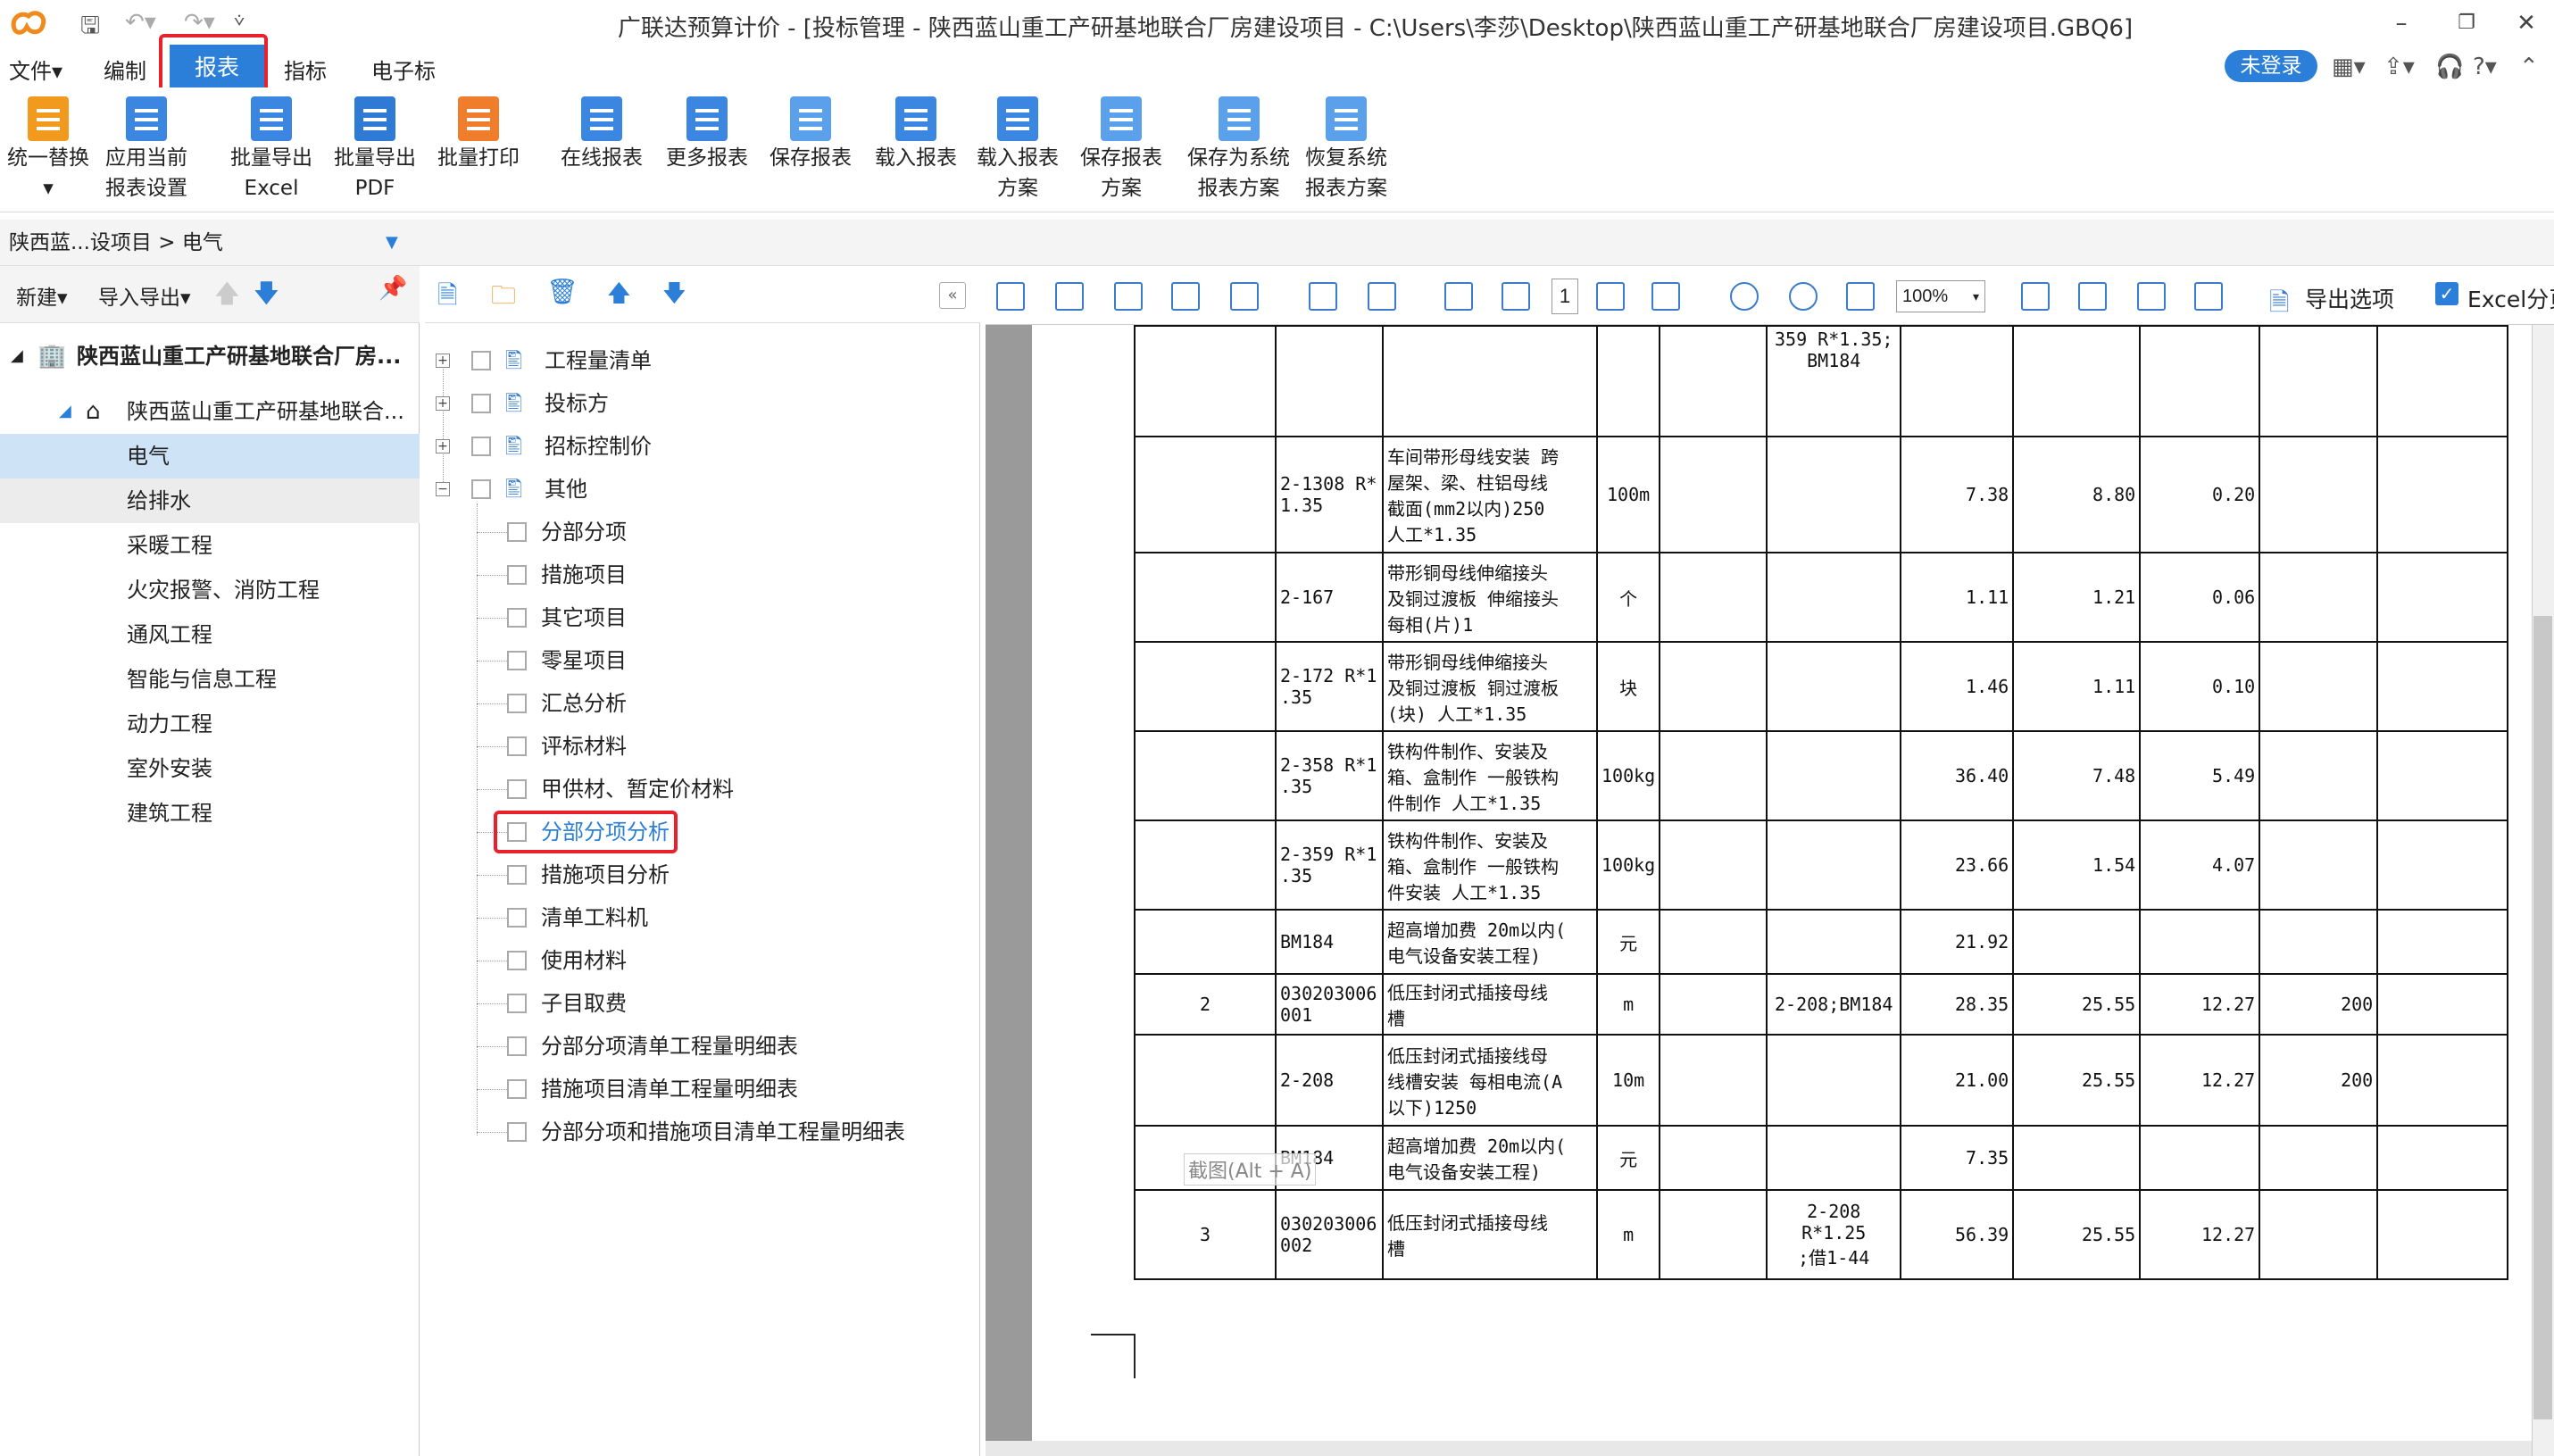 The width and height of the screenshot is (2554, 1456). What do you see at coordinates (2349, 298) in the screenshot?
I see `export-options-button: 导出选项` at bounding box center [2349, 298].